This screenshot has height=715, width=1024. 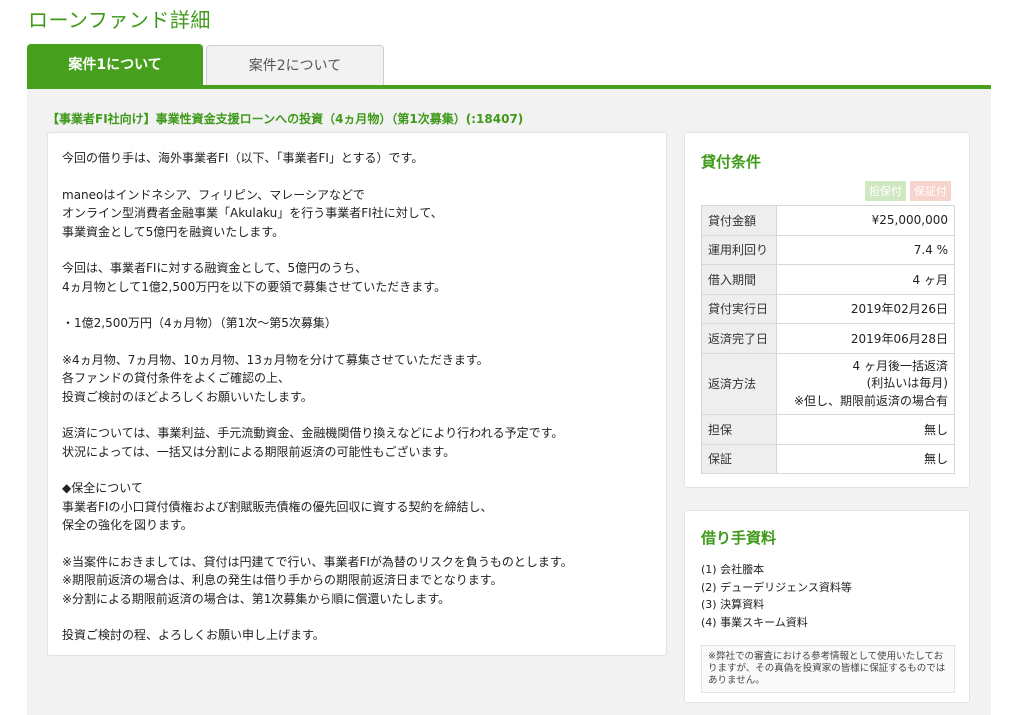 What do you see at coordinates (865, 308) in the screenshot?
I see `row-value: 2019年02月26日` at bounding box center [865, 308].